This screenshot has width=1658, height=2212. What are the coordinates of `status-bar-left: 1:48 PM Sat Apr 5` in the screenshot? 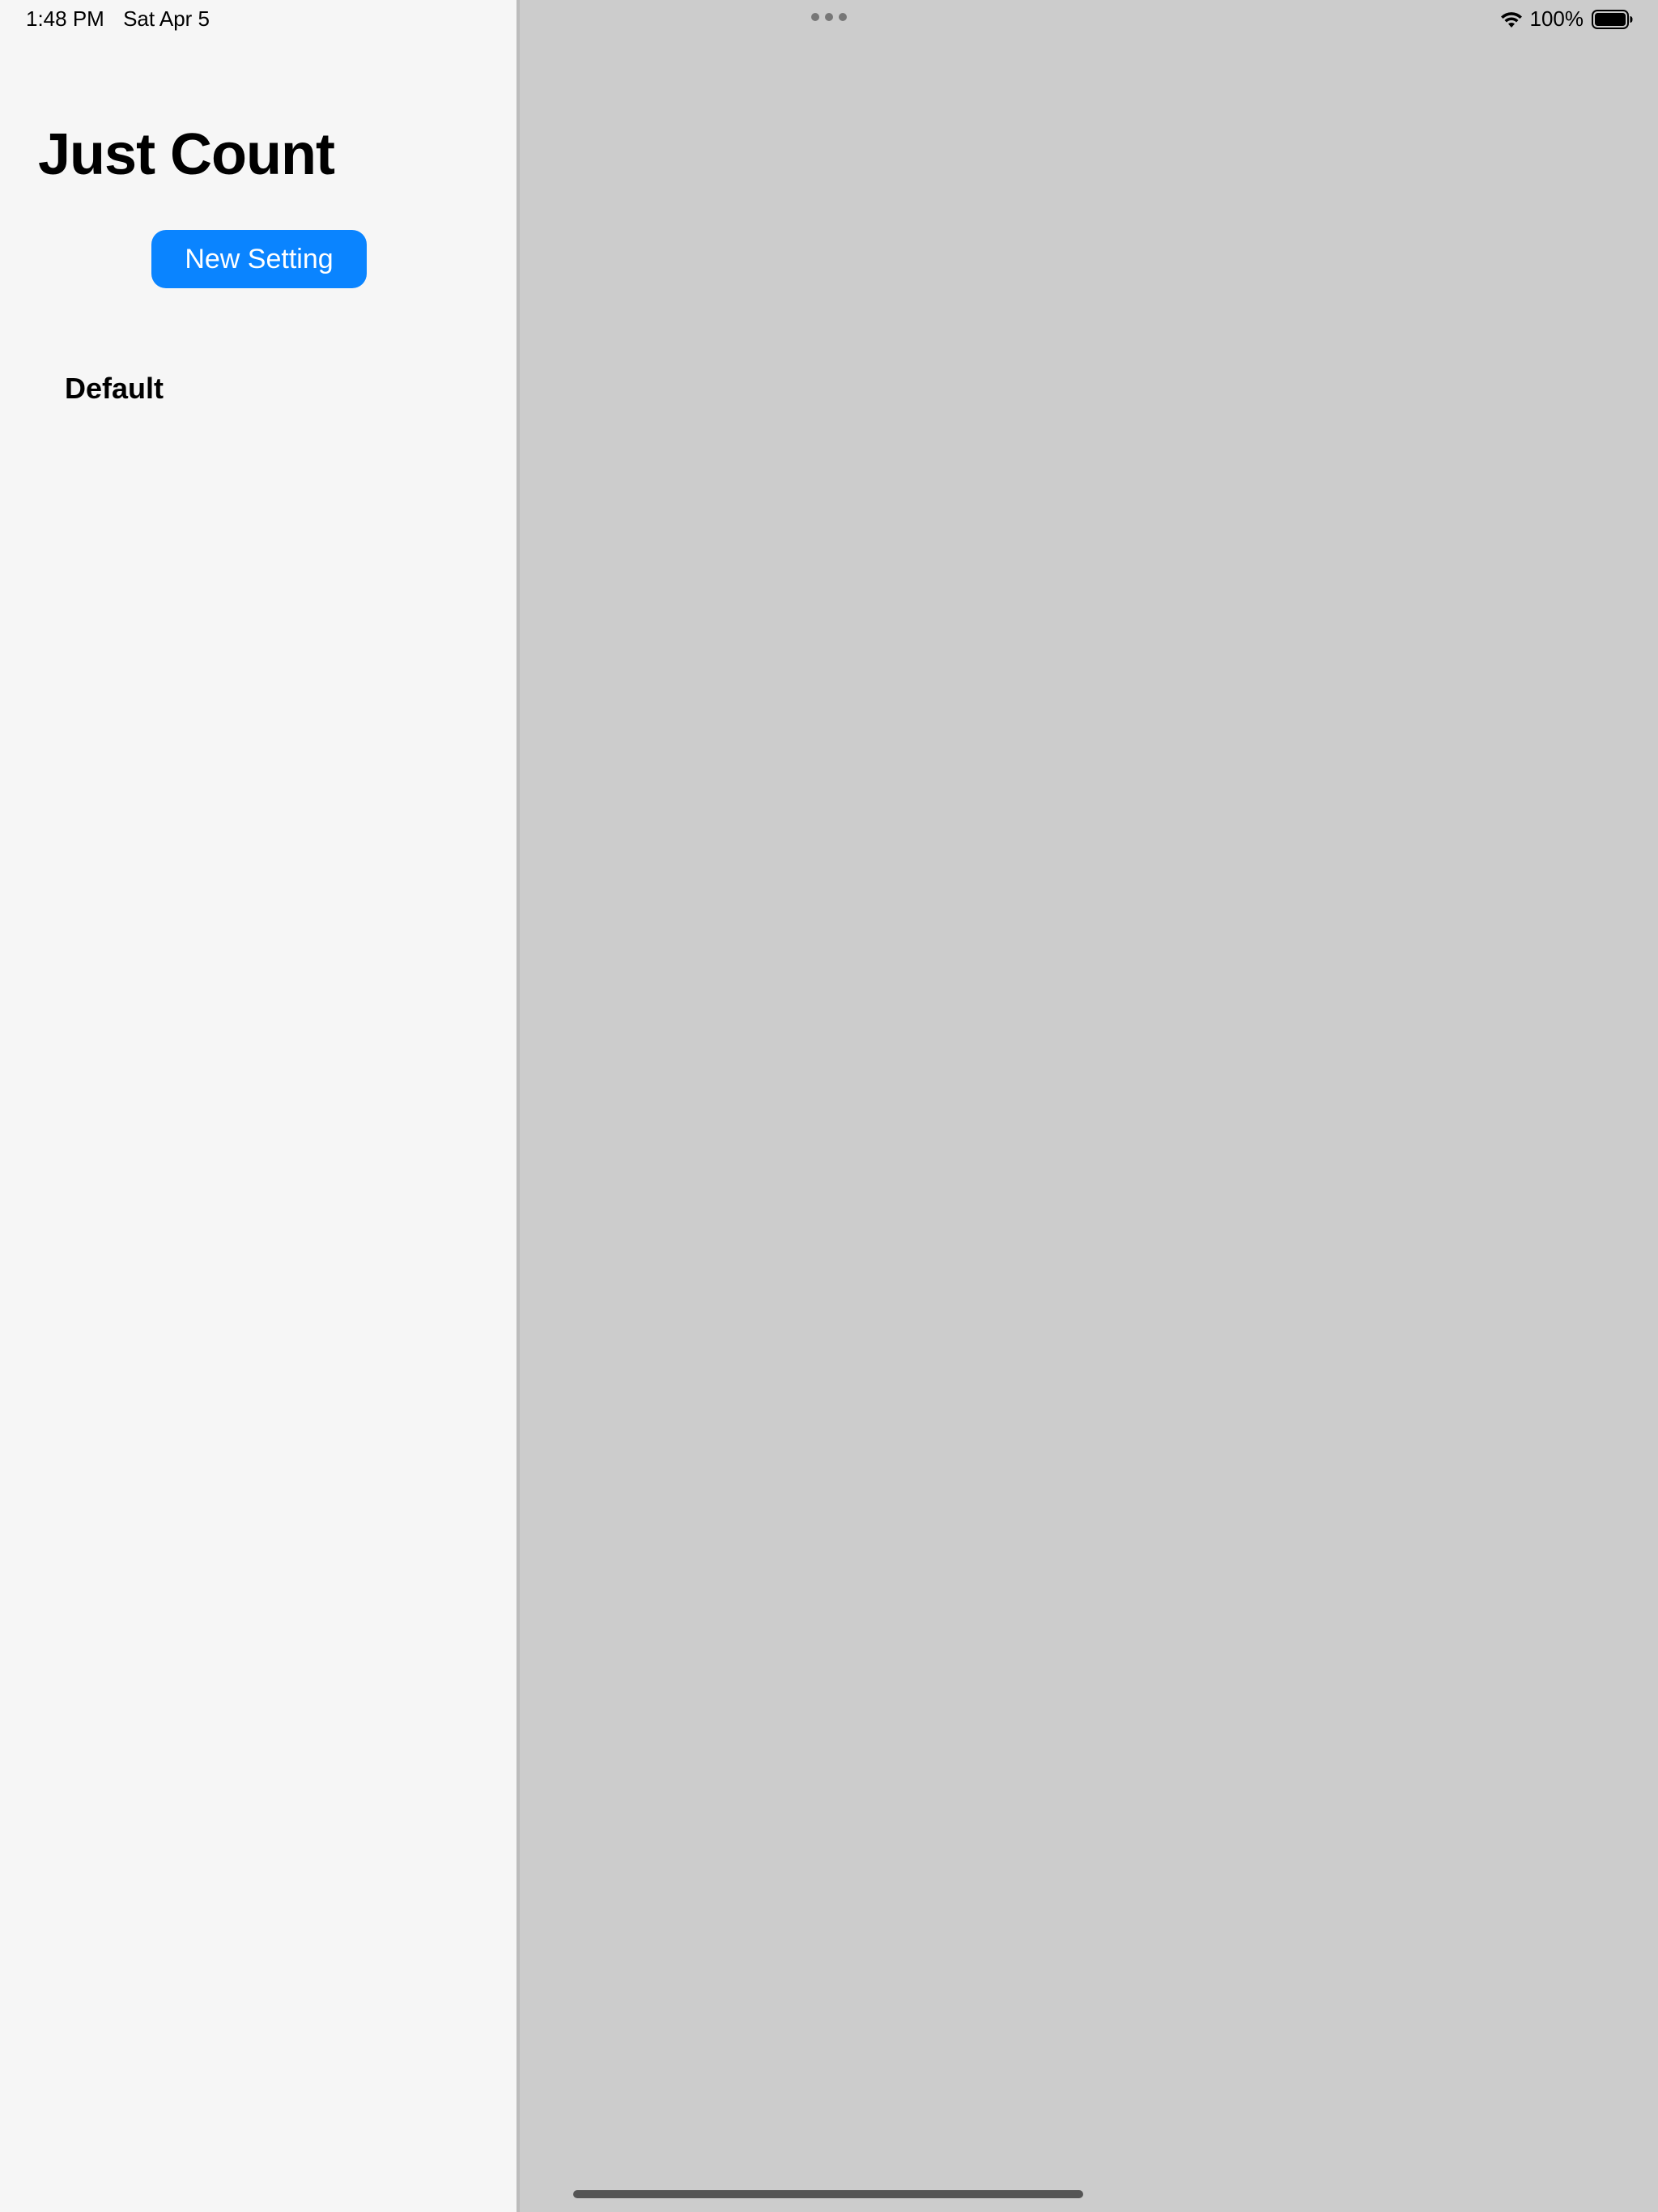 It's located at (124, 19).